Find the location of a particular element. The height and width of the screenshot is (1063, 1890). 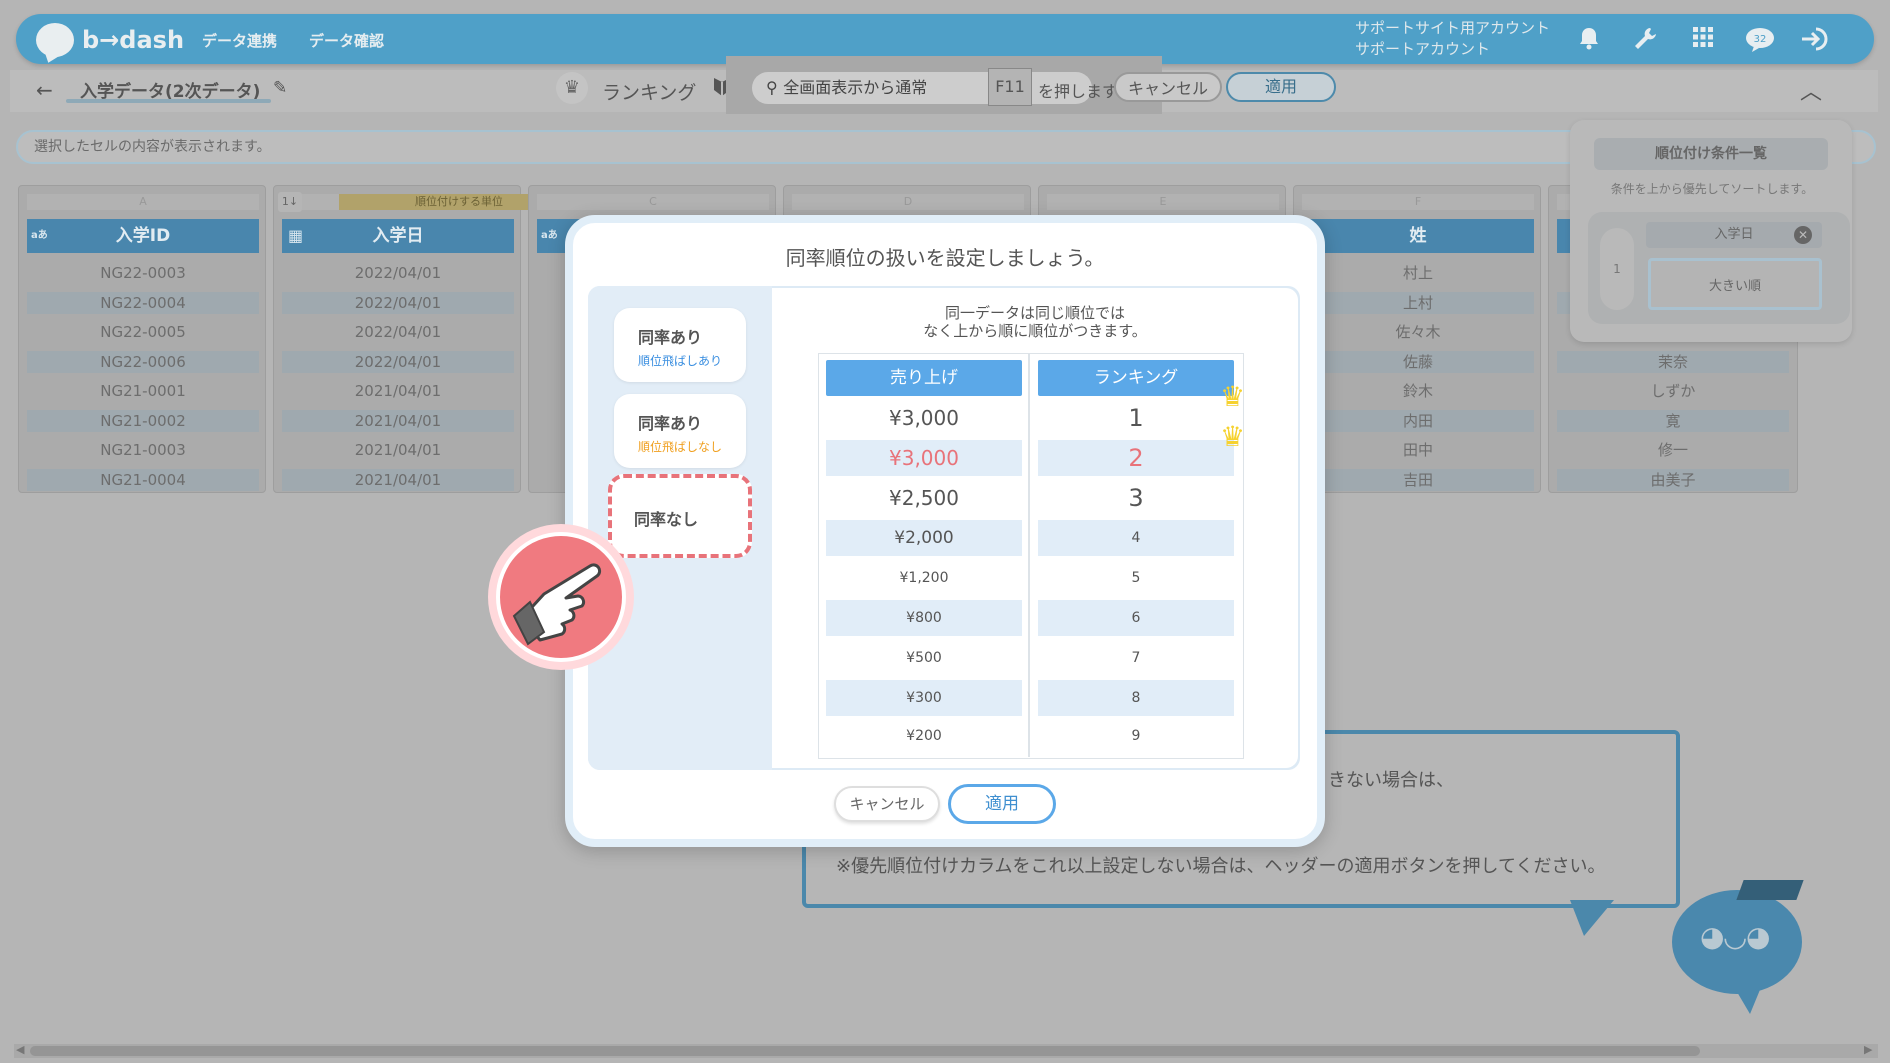

scrollbar-thumb is located at coordinates (865, 1051).